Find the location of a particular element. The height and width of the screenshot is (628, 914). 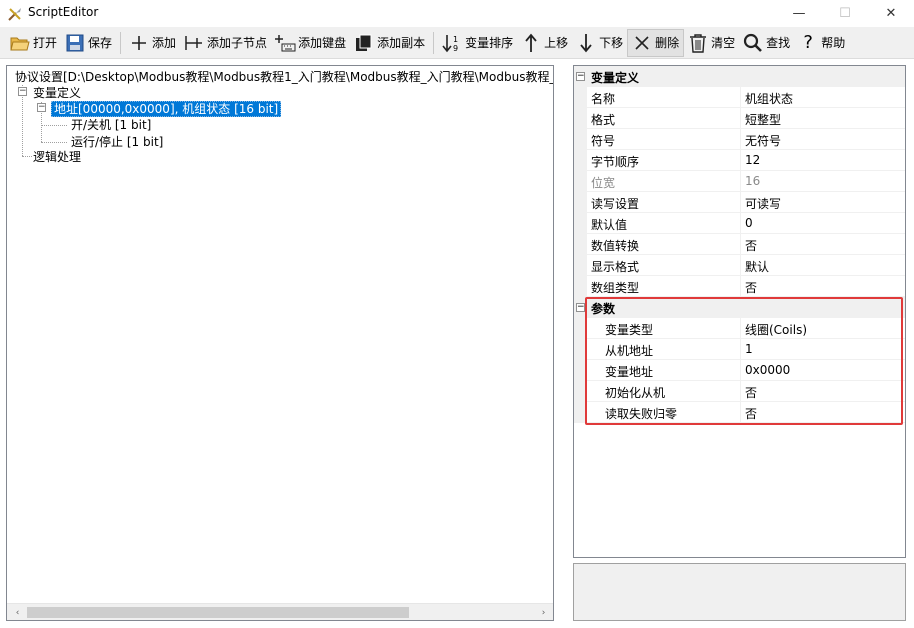

property-row: 默认值 0 is located at coordinates (739, 223).